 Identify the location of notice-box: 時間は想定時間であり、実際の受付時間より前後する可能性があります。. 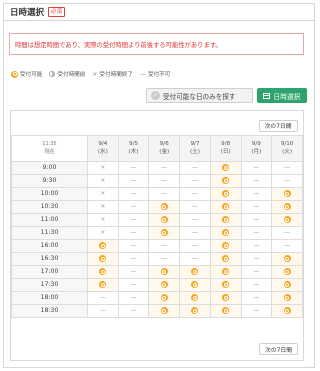
(156, 44).